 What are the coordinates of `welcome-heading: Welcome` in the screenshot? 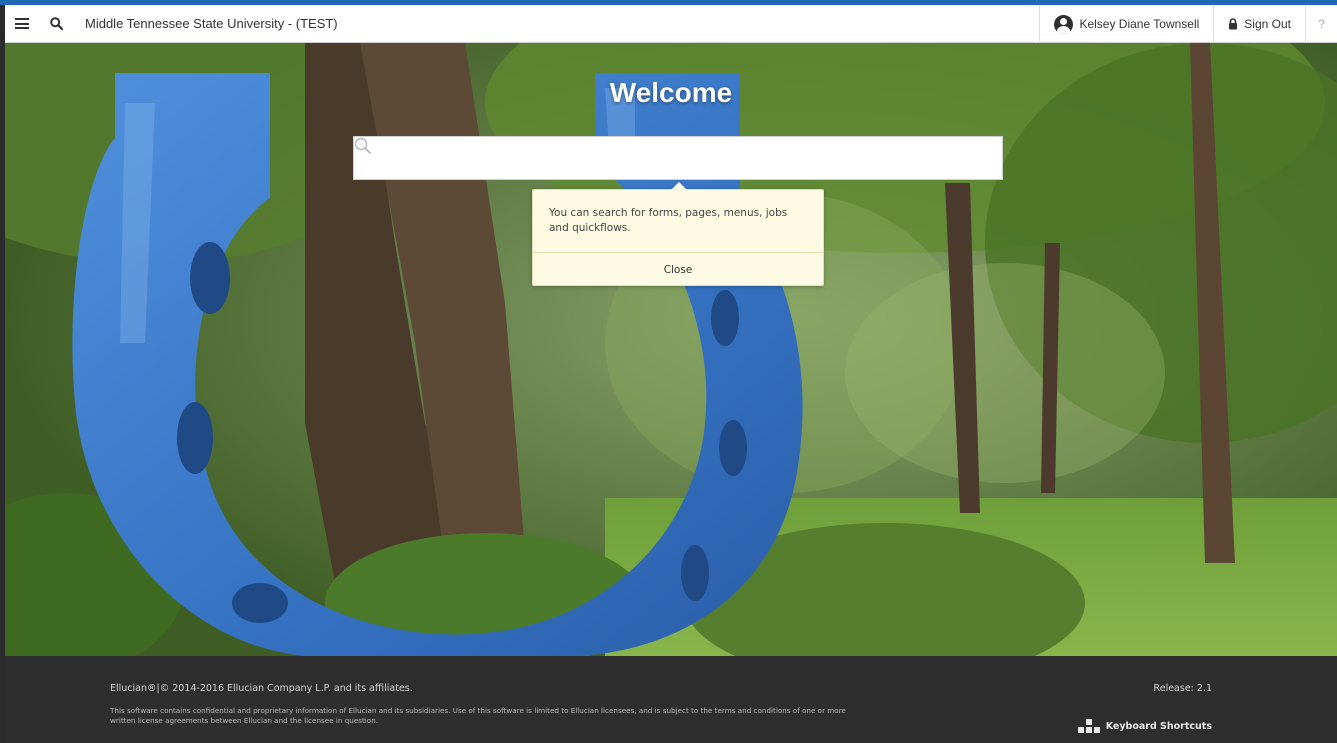 It's located at (671, 92).